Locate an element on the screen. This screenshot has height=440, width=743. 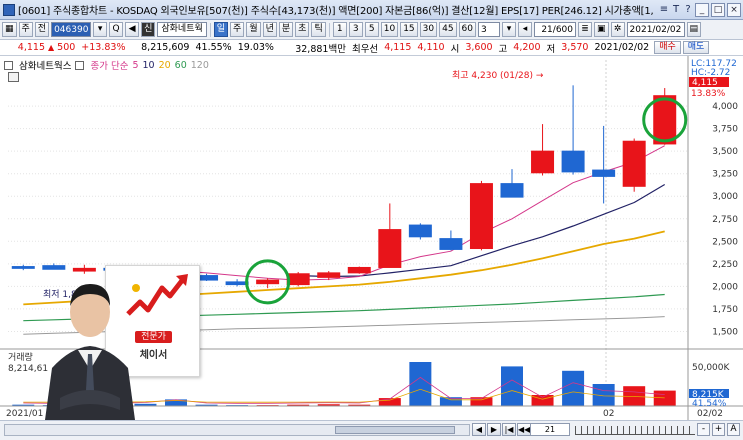
auto-scale-button: A is located at coordinates (733, 429).